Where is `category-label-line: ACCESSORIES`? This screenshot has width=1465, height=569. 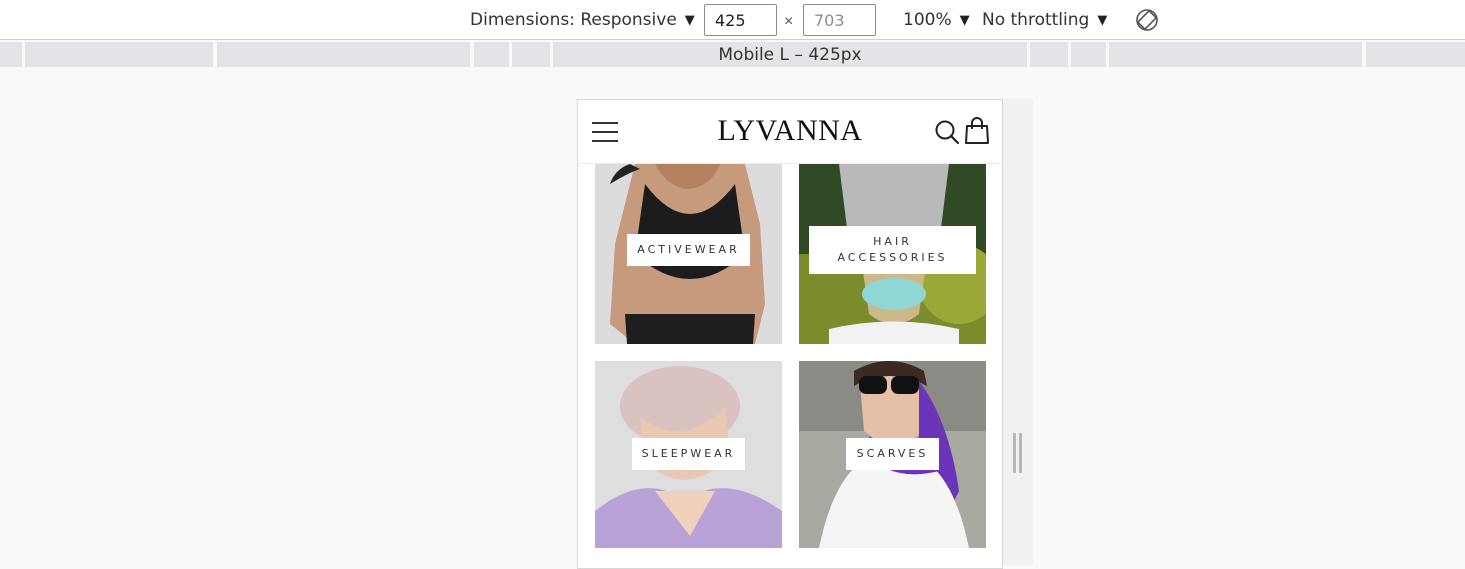 category-label-line: ACCESSORIES is located at coordinates (892, 257).